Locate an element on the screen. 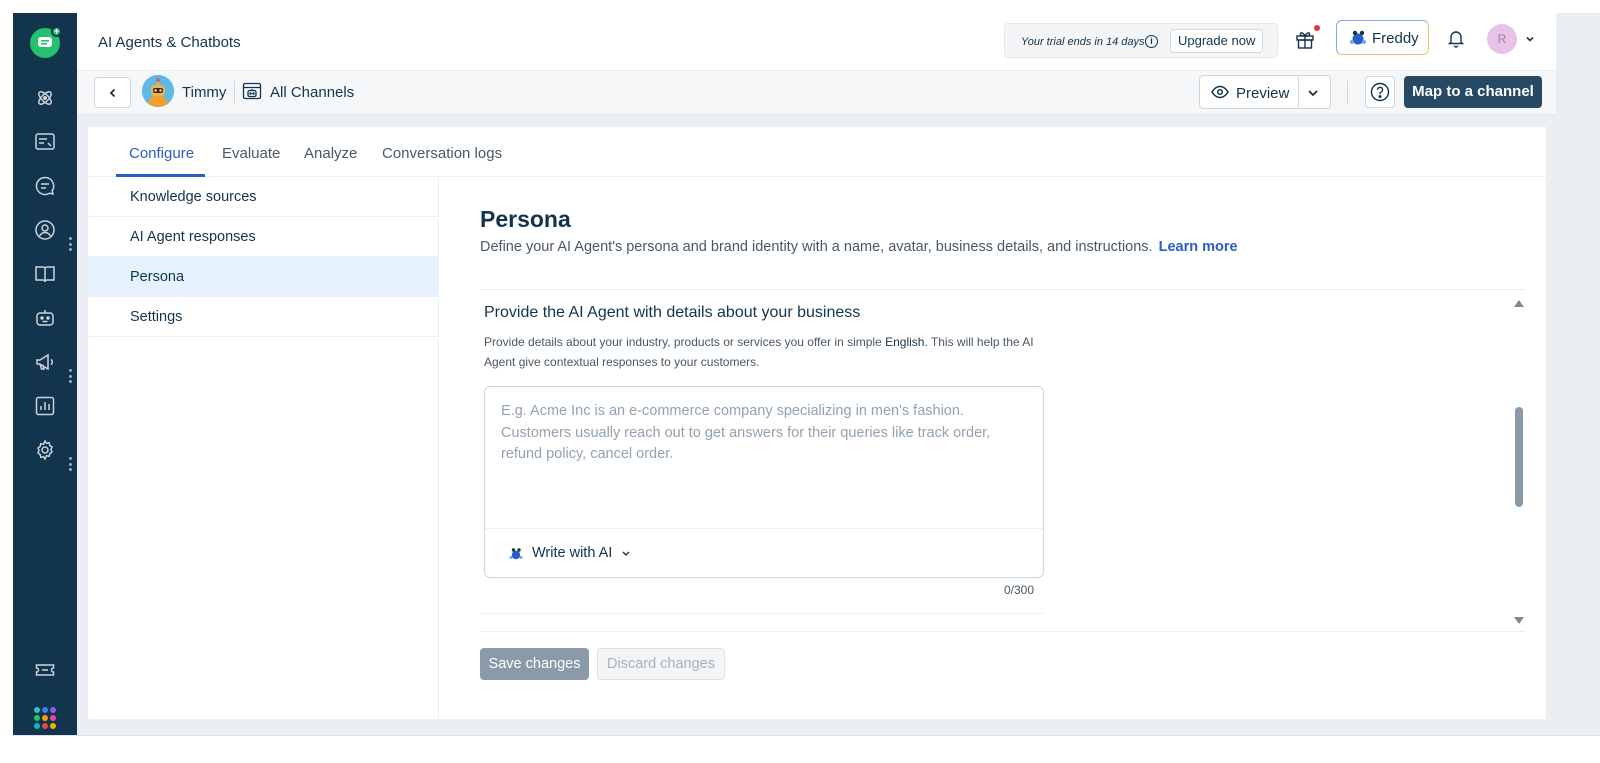  bot-avatar is located at coordinates (158, 91).